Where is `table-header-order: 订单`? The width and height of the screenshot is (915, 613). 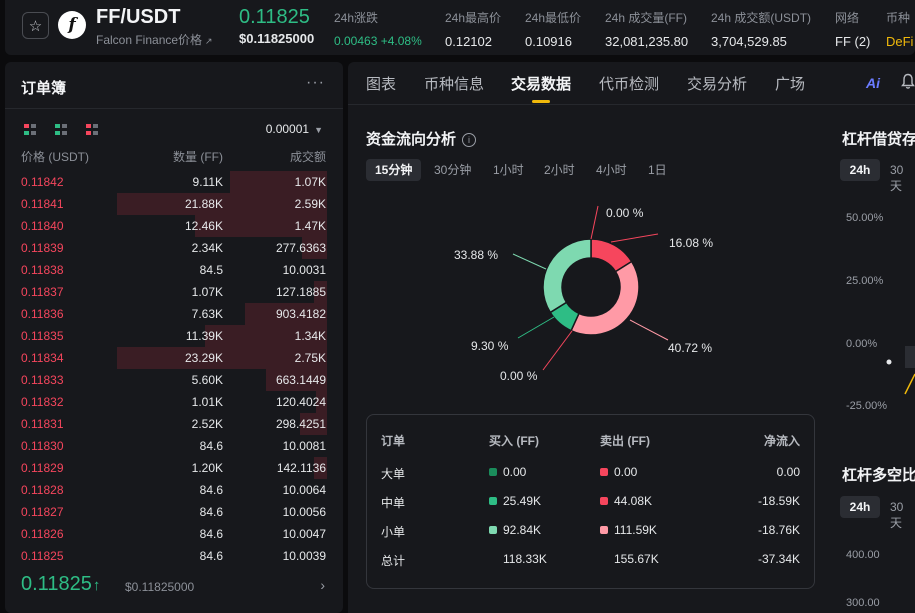 table-header-order: 订单 is located at coordinates (393, 441).